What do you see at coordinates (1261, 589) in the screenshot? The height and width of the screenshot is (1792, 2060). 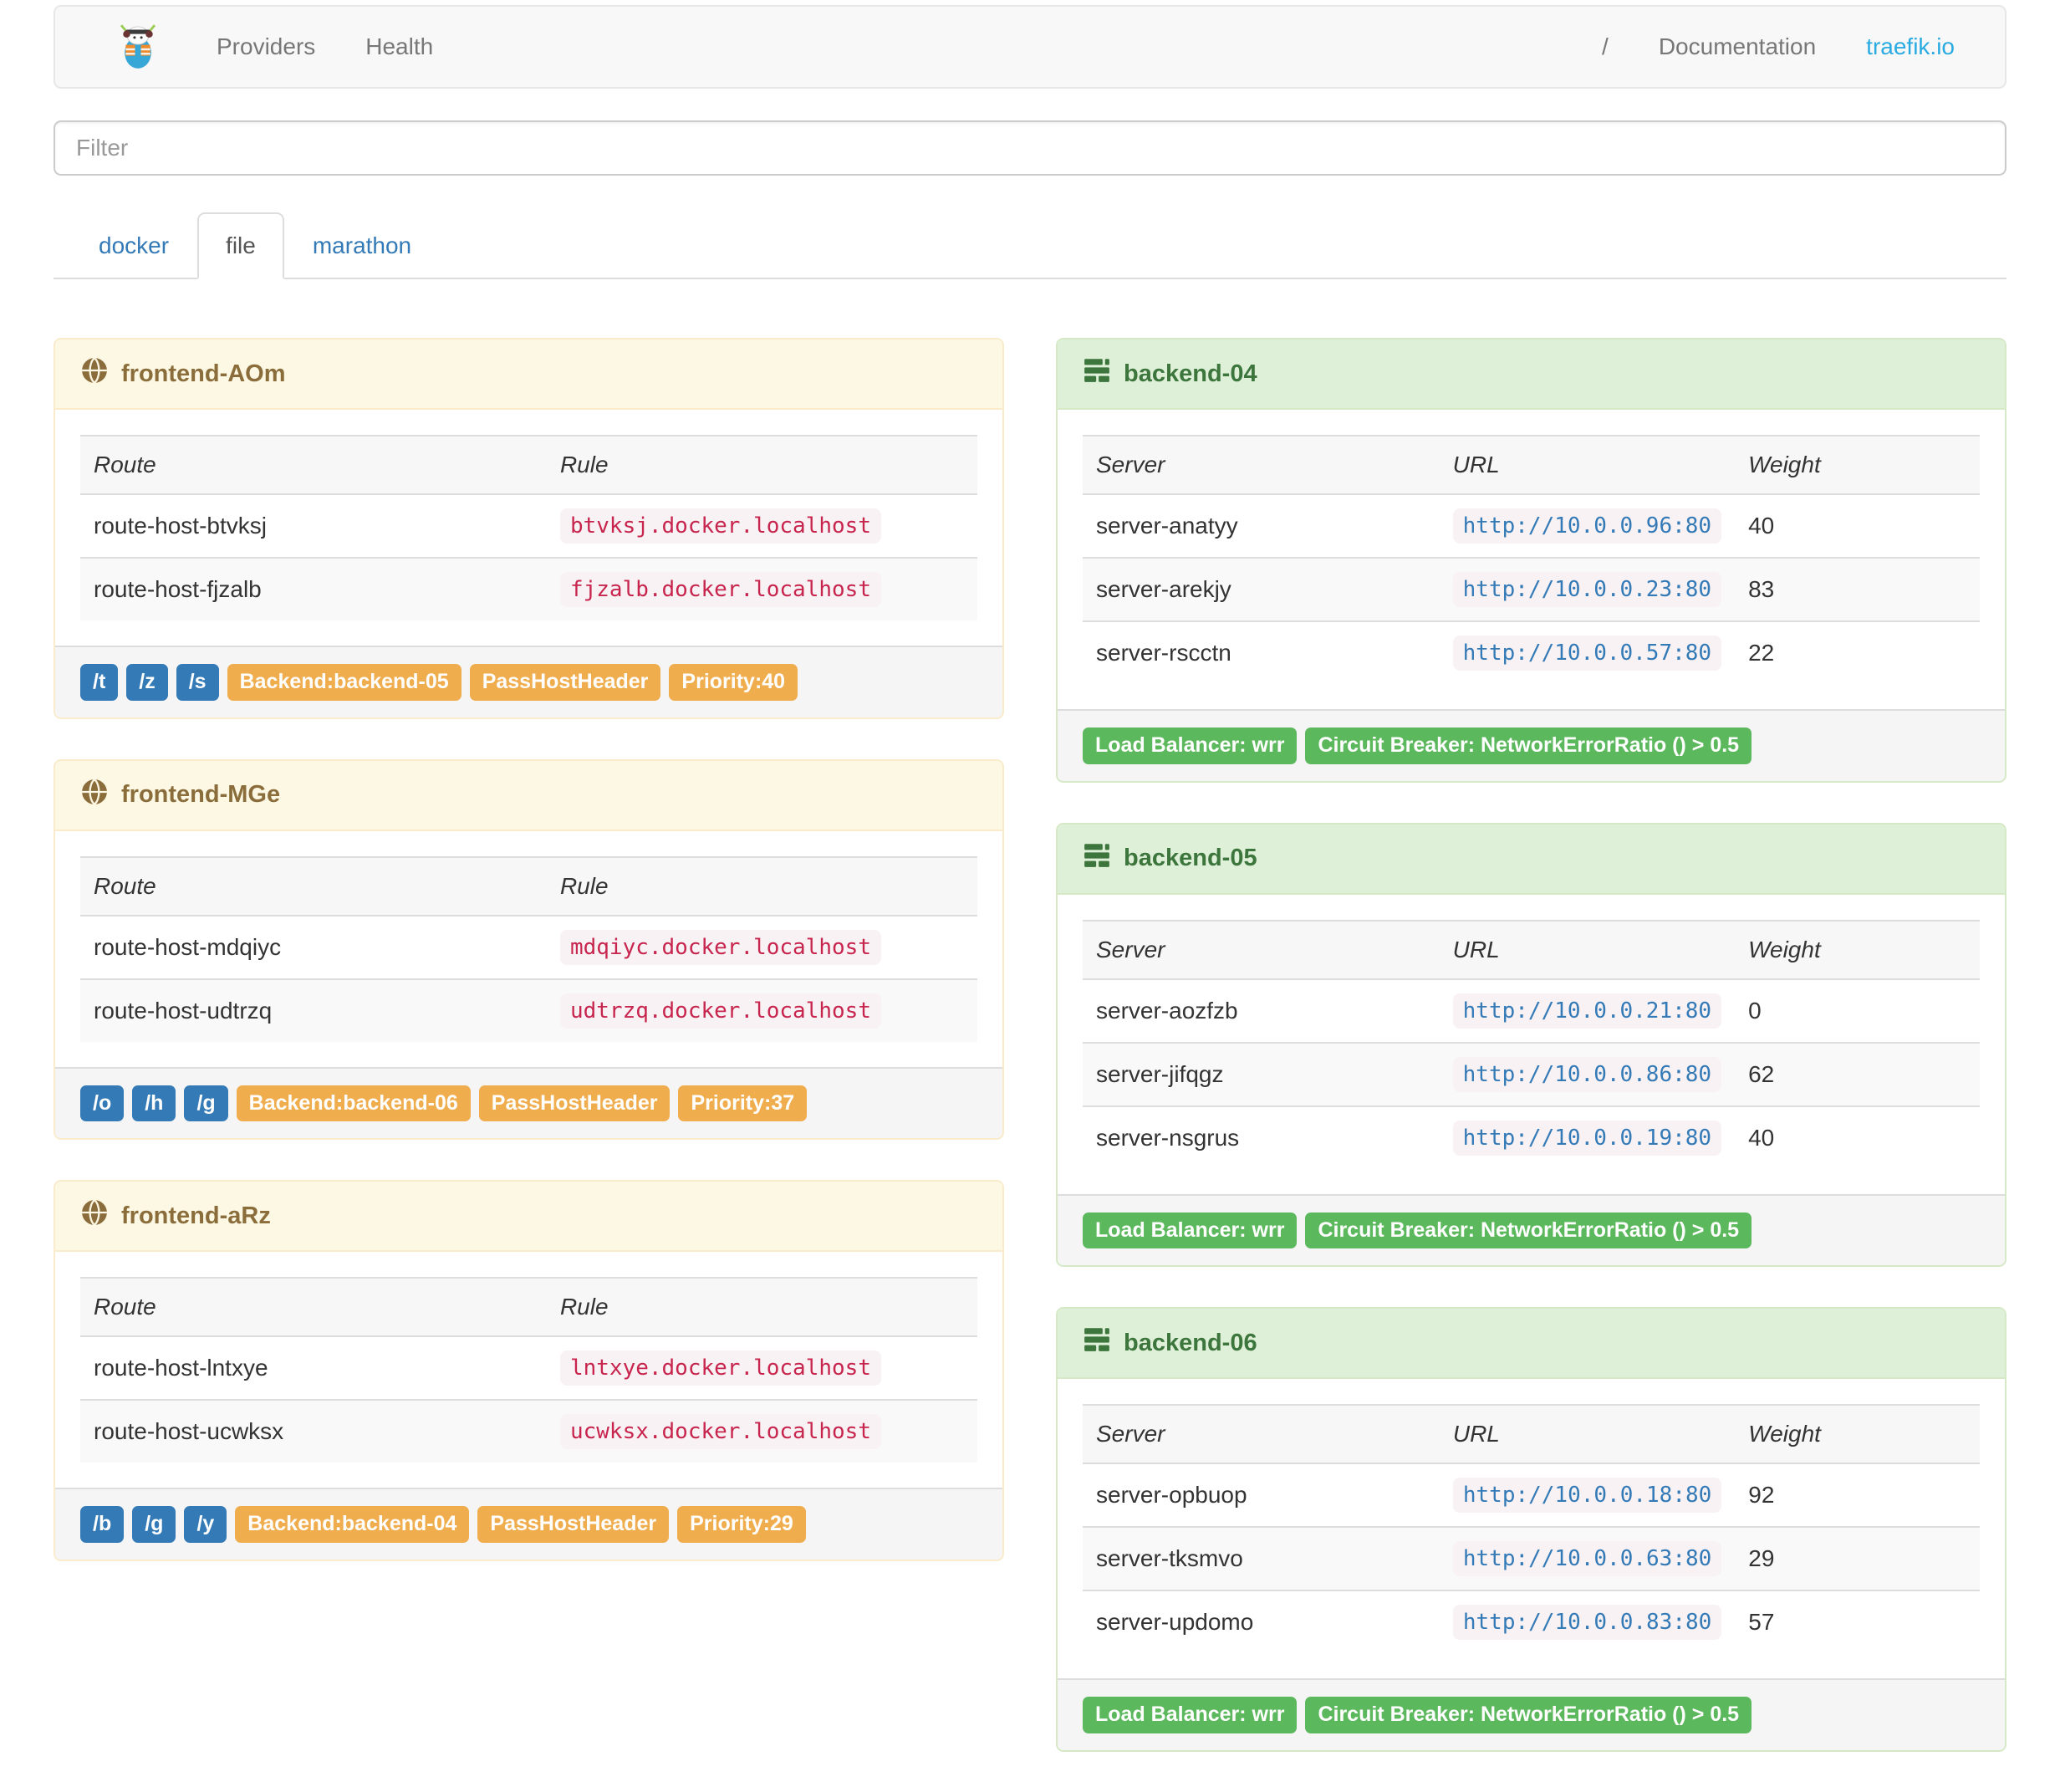 I see `server-name: server-arekjy` at bounding box center [1261, 589].